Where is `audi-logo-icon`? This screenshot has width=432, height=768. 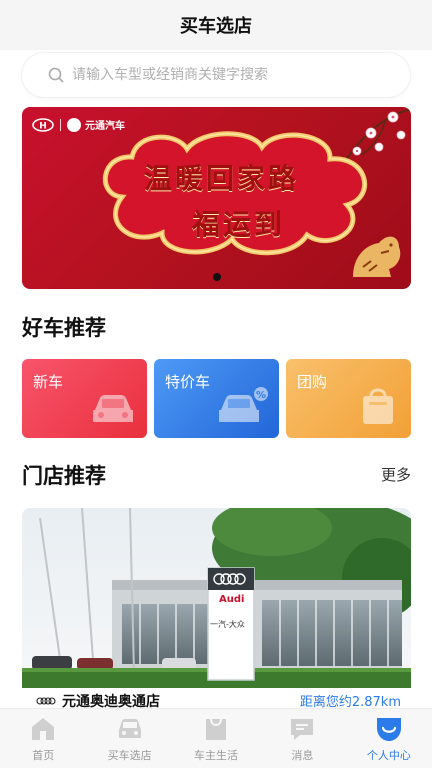 audi-logo-icon is located at coordinates (46, 700).